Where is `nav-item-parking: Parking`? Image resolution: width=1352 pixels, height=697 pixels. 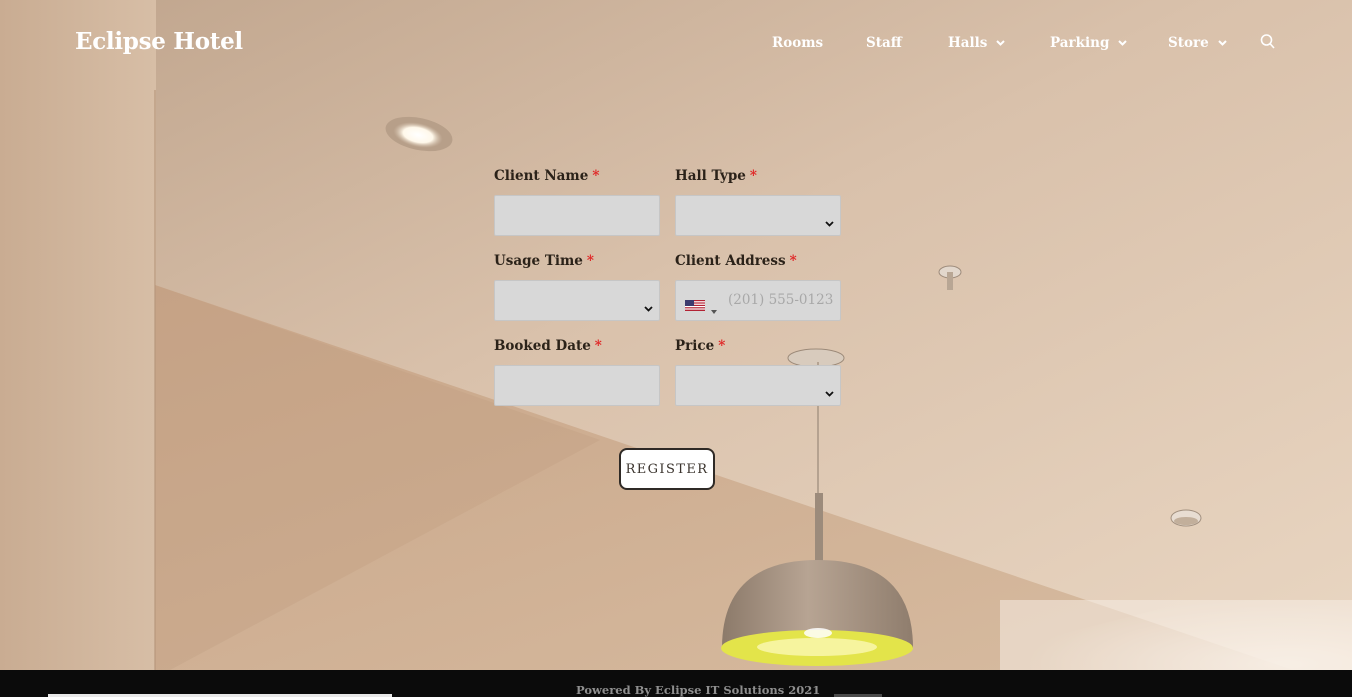 nav-item-parking: Parking is located at coordinates (1089, 43).